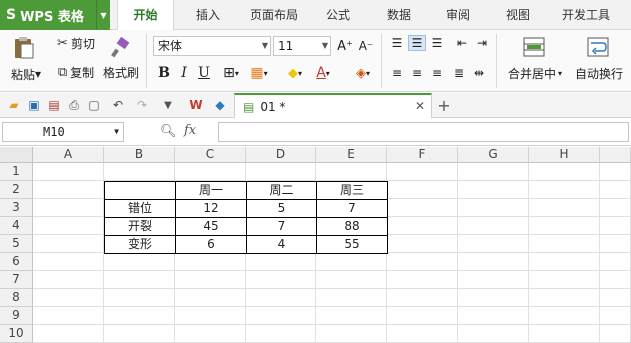  What do you see at coordinates (437, 43) in the screenshot?
I see `align-bottom-icon: ☰` at bounding box center [437, 43].